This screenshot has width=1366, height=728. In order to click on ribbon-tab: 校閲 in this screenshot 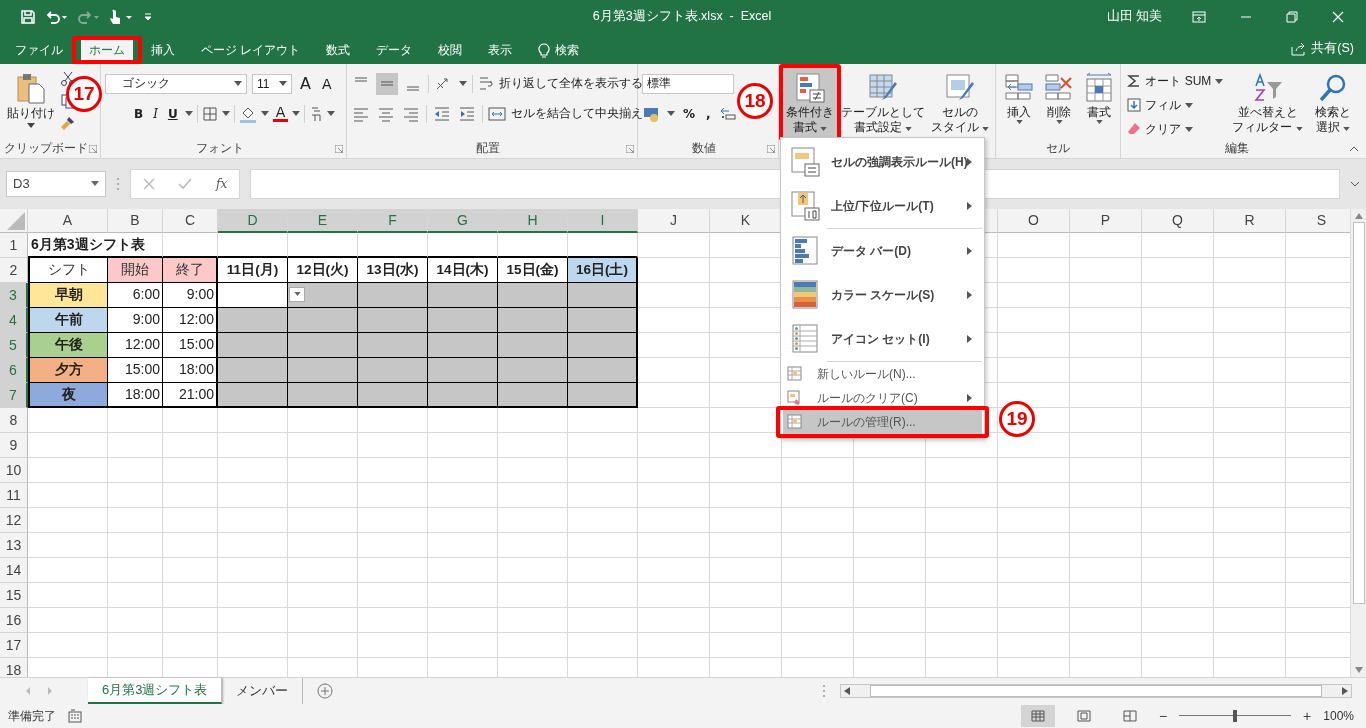, I will do `click(450, 50)`.